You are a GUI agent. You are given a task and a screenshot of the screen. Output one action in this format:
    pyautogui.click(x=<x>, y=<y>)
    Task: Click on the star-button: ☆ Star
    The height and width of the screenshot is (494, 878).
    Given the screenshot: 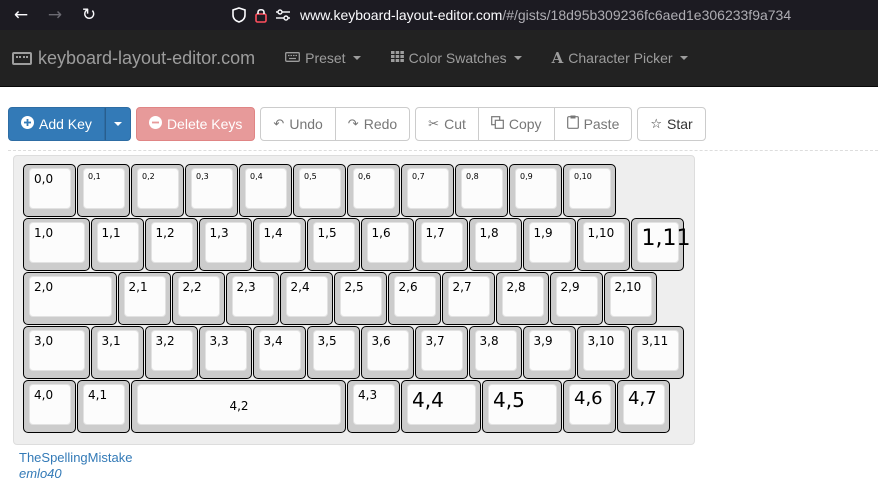 What is the action you would take?
    pyautogui.click(x=671, y=124)
    